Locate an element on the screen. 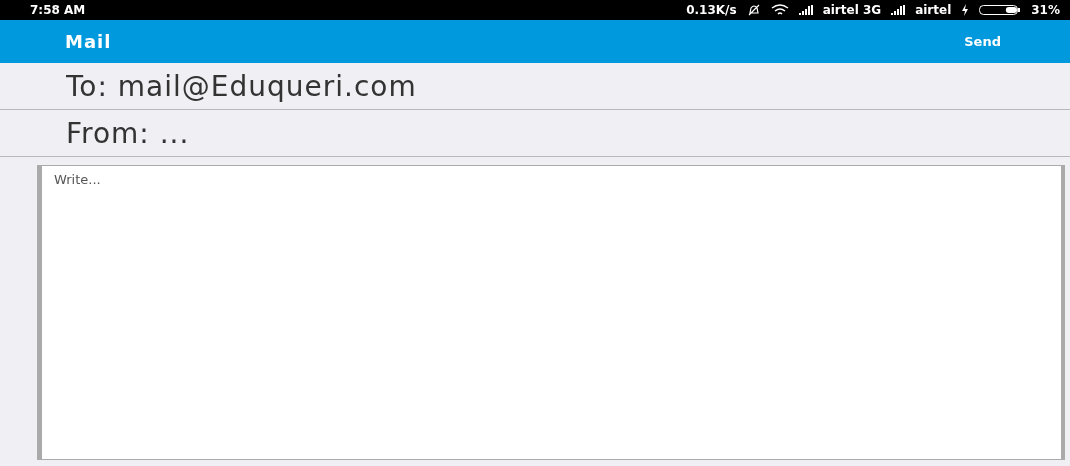 The image size is (1070, 466). battery-percent: 31% is located at coordinates (1045, 10).